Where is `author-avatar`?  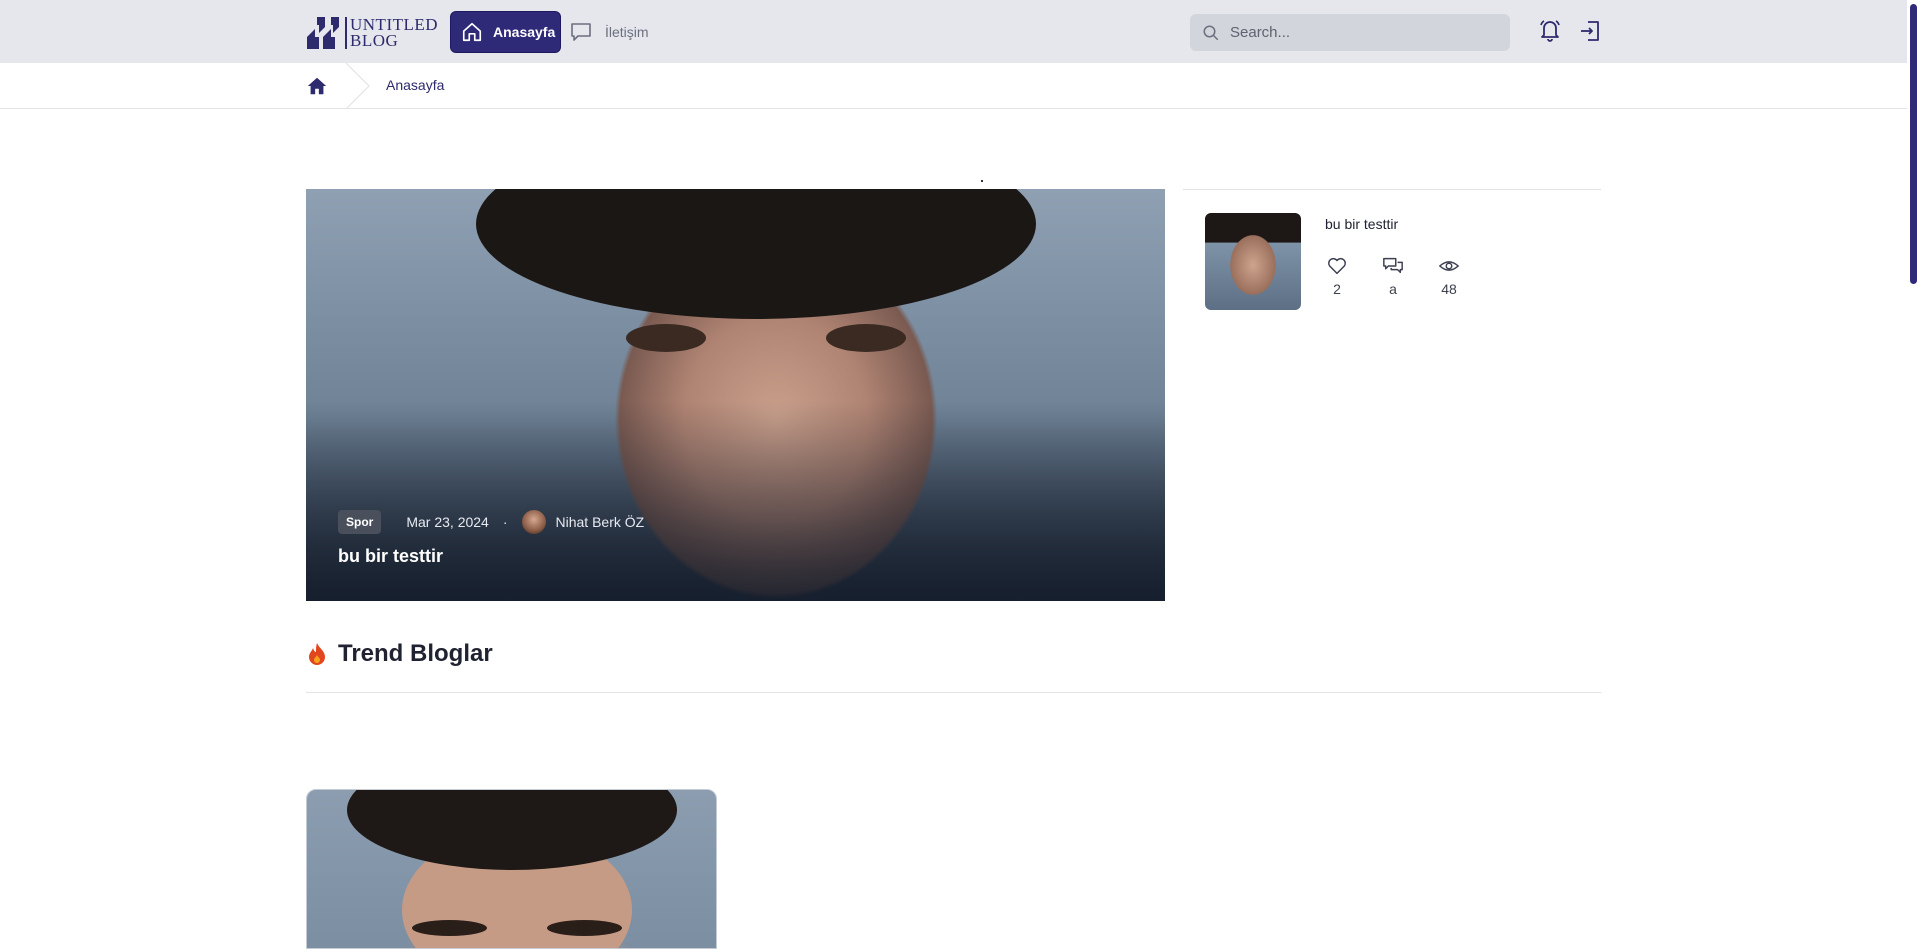
author-avatar is located at coordinates (533, 522).